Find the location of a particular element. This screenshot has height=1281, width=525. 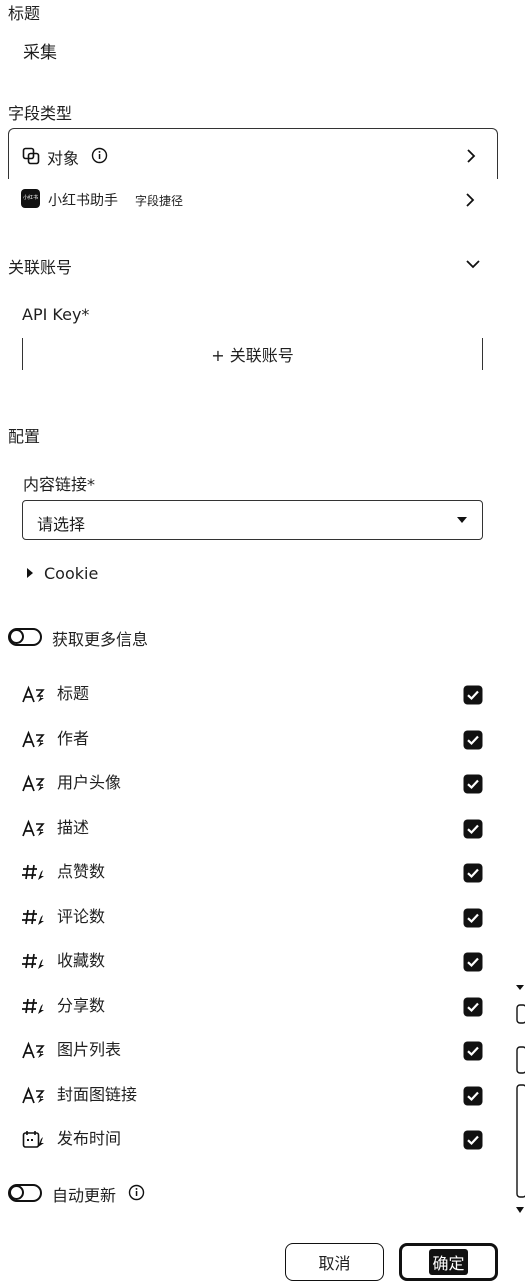

auto-update-toggle is located at coordinates (25, 1193).